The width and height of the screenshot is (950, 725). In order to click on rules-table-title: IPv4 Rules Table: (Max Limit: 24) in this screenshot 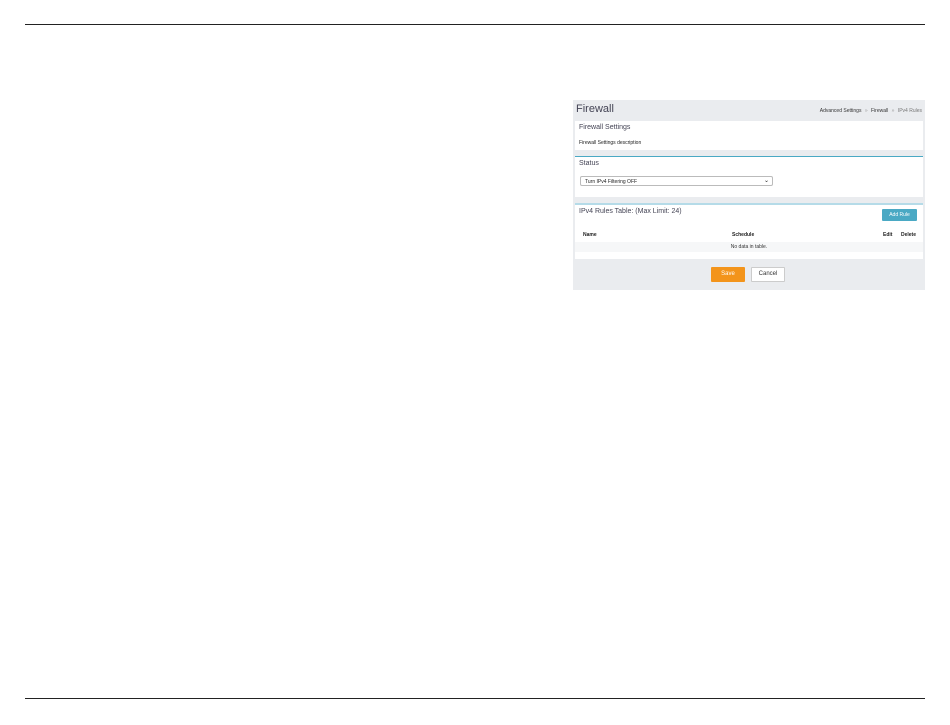, I will do `click(630, 211)`.